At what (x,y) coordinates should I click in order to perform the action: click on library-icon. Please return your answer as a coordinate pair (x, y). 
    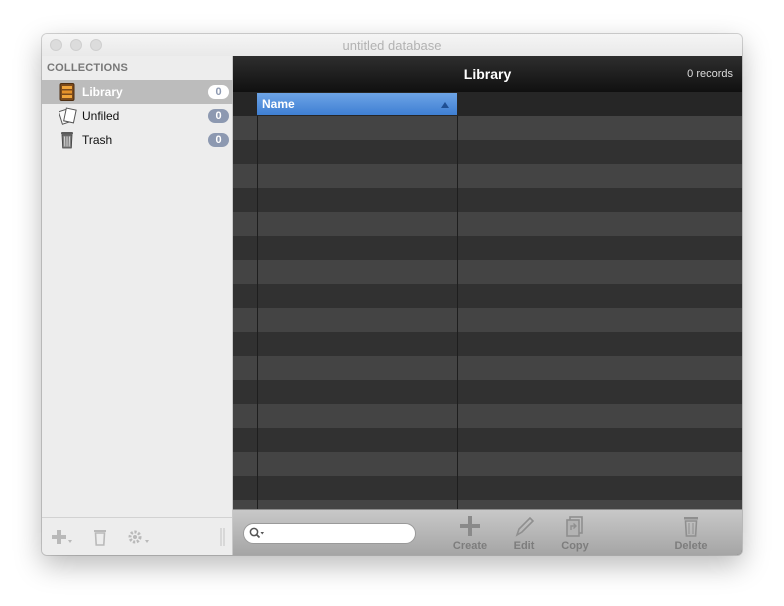
    Looking at the image, I should click on (67, 92).